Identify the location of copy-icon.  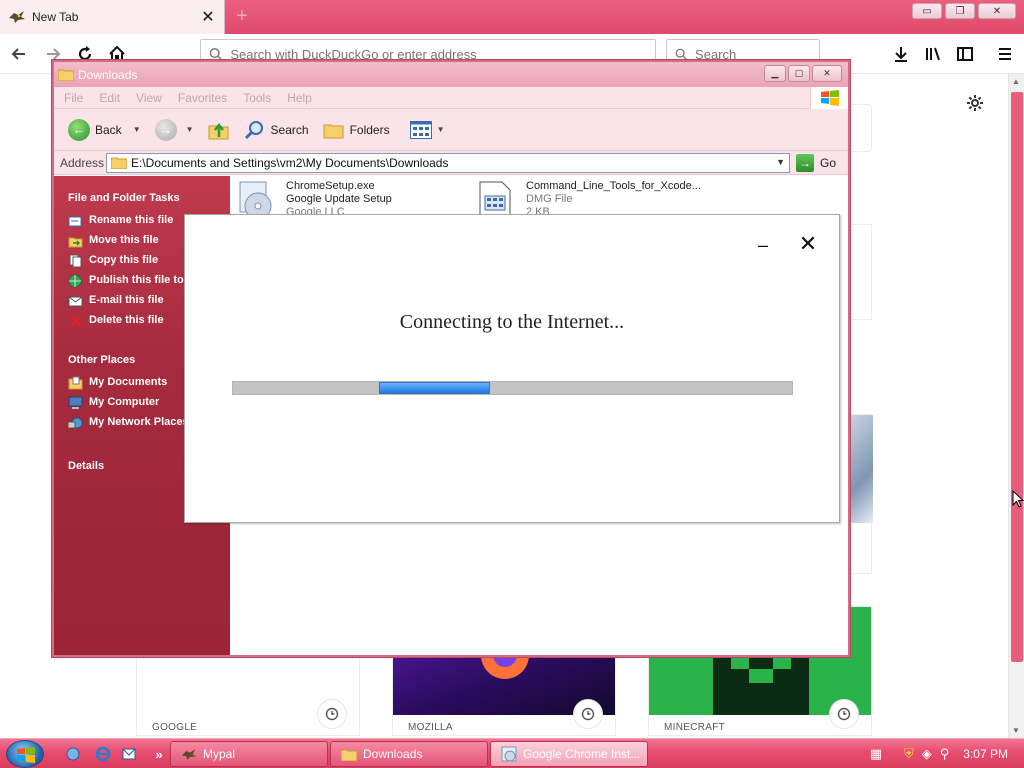
(75, 261).